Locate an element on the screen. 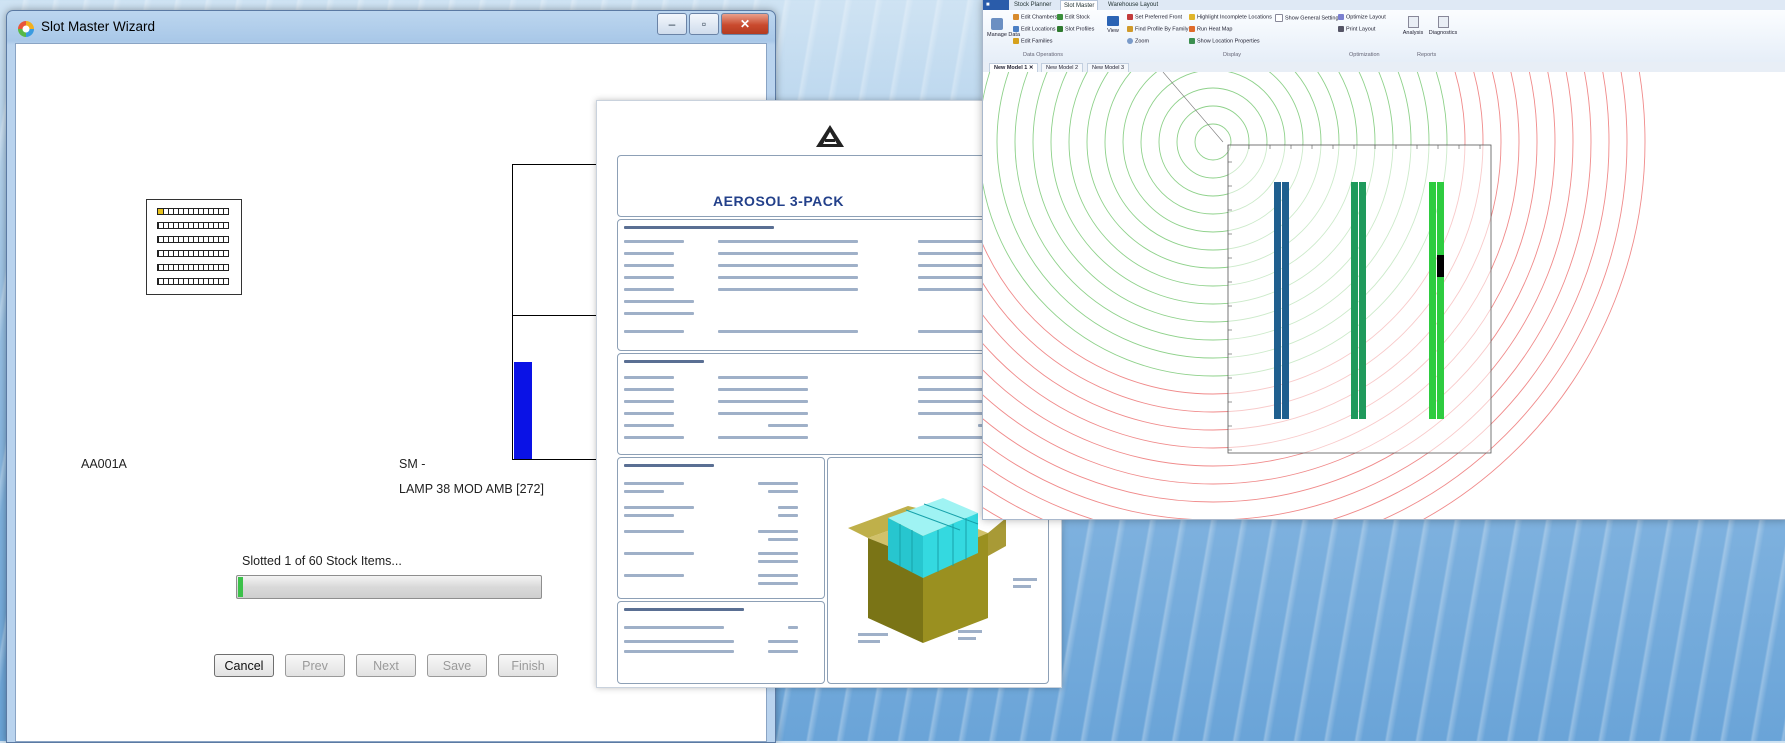 The width and height of the screenshot is (1785, 743). set-preferred-front-label: Set Preferred Front is located at coordinates (1159, 17).